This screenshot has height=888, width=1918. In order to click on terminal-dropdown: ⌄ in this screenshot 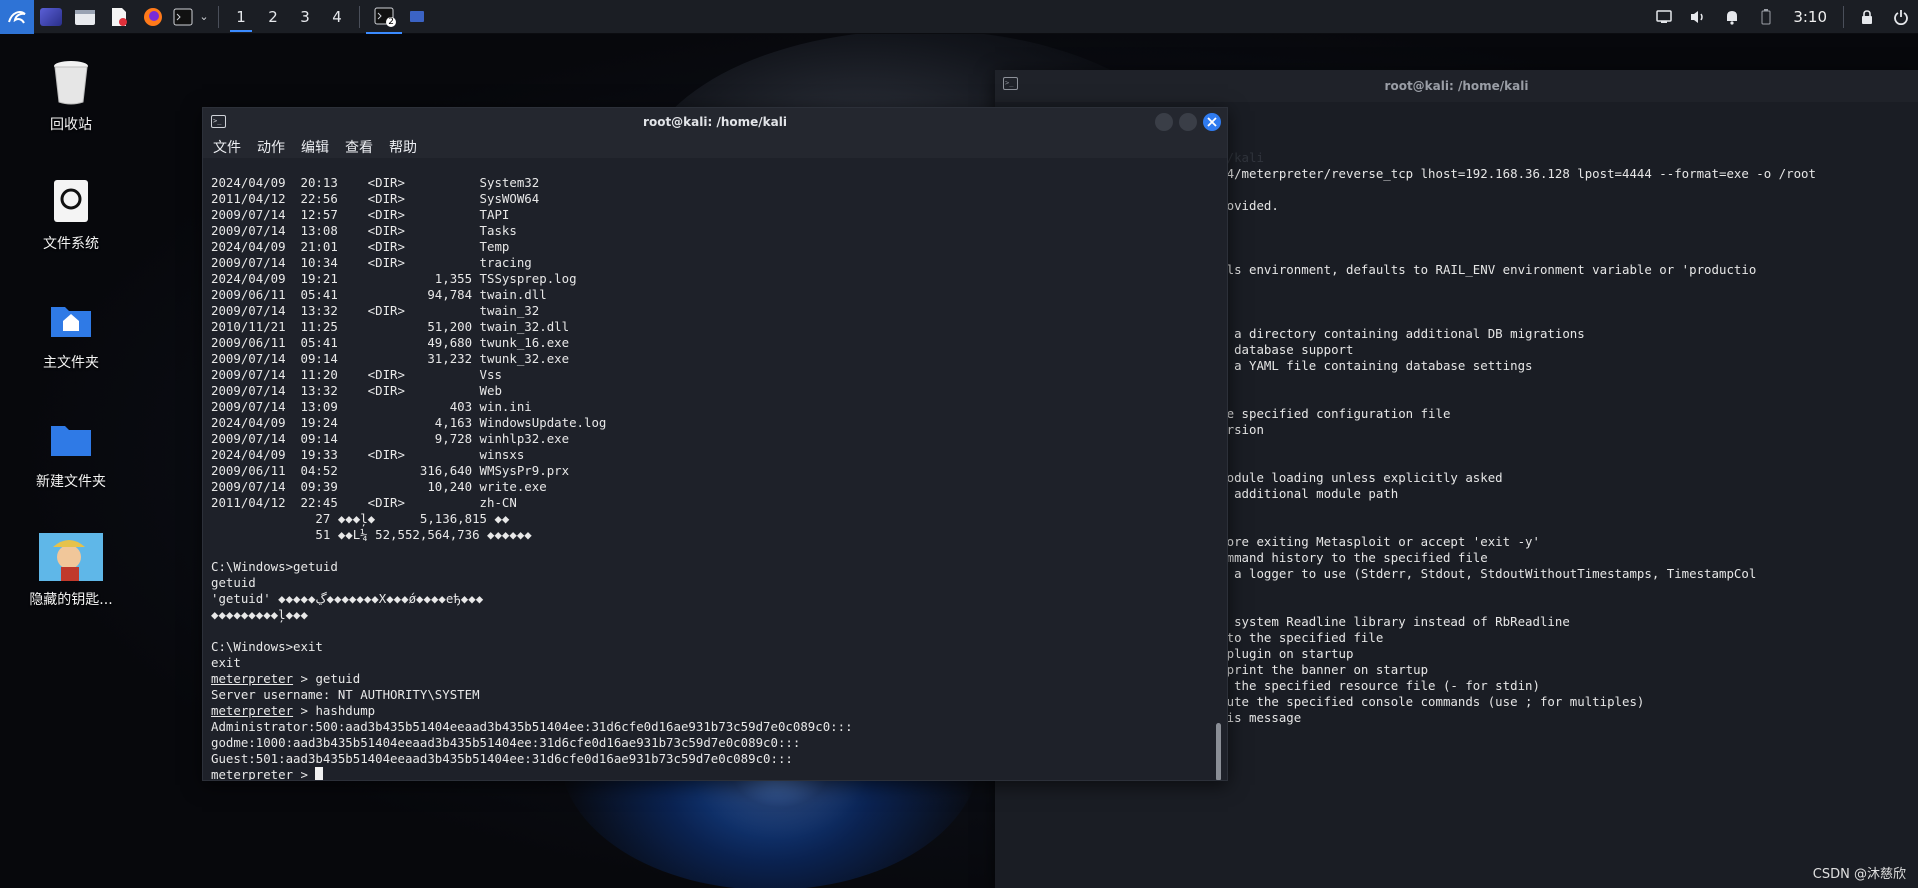, I will do `click(204, 17)`.